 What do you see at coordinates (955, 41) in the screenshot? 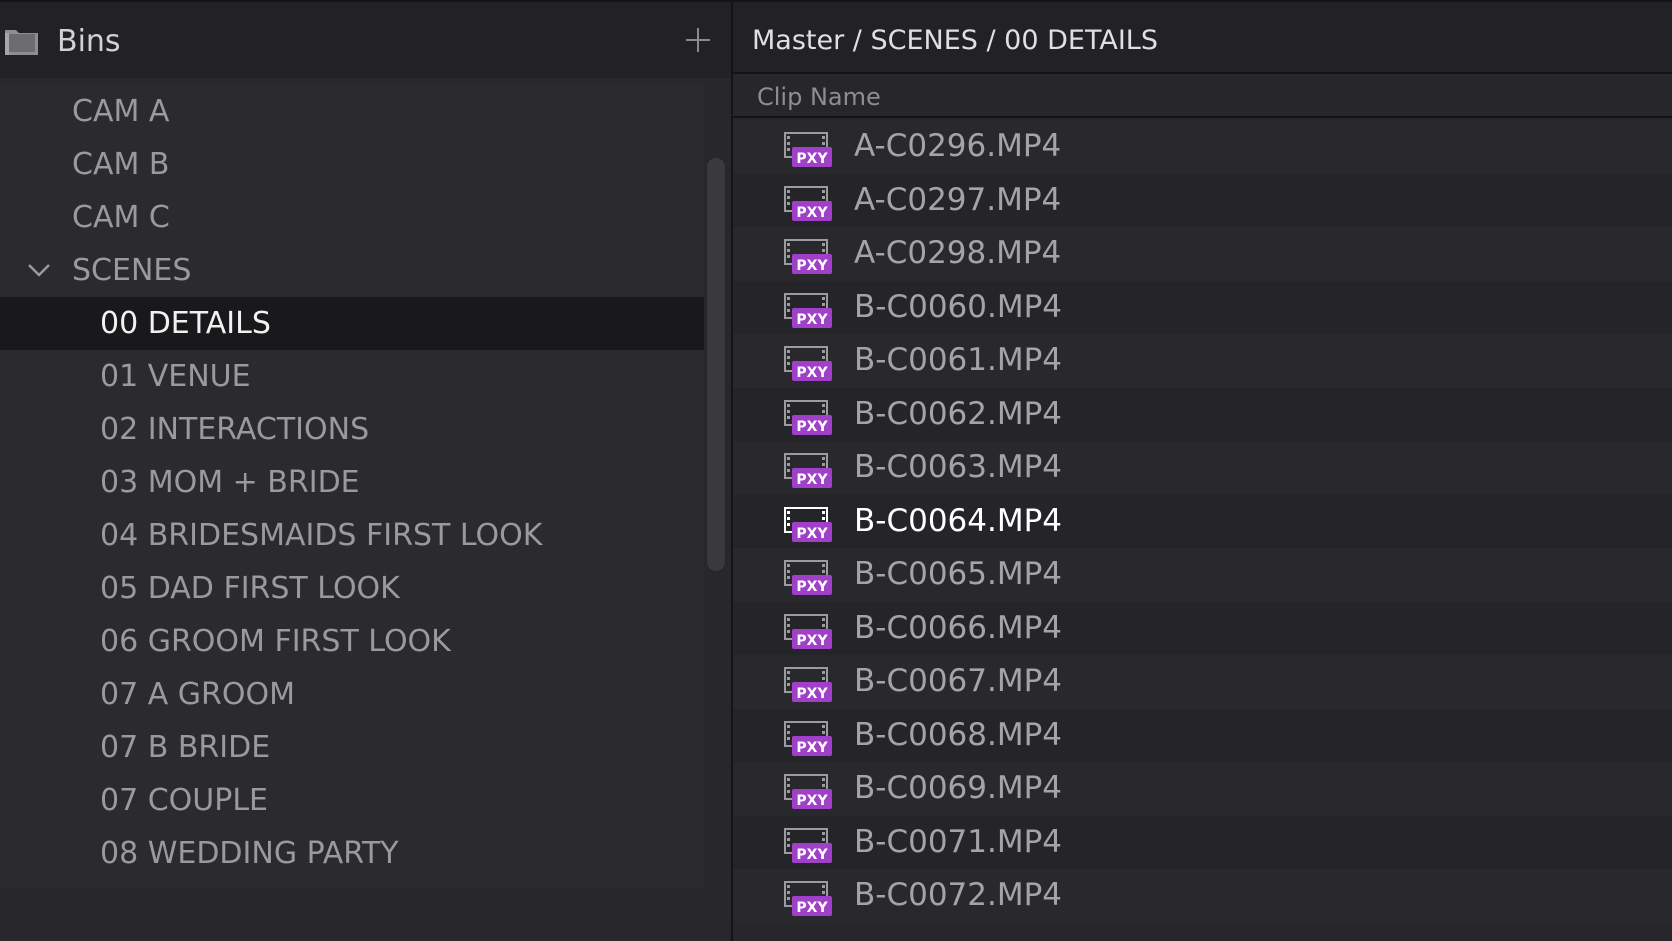
I see `breadcrumb: Master / SCENES / 00 DETAILS` at bounding box center [955, 41].